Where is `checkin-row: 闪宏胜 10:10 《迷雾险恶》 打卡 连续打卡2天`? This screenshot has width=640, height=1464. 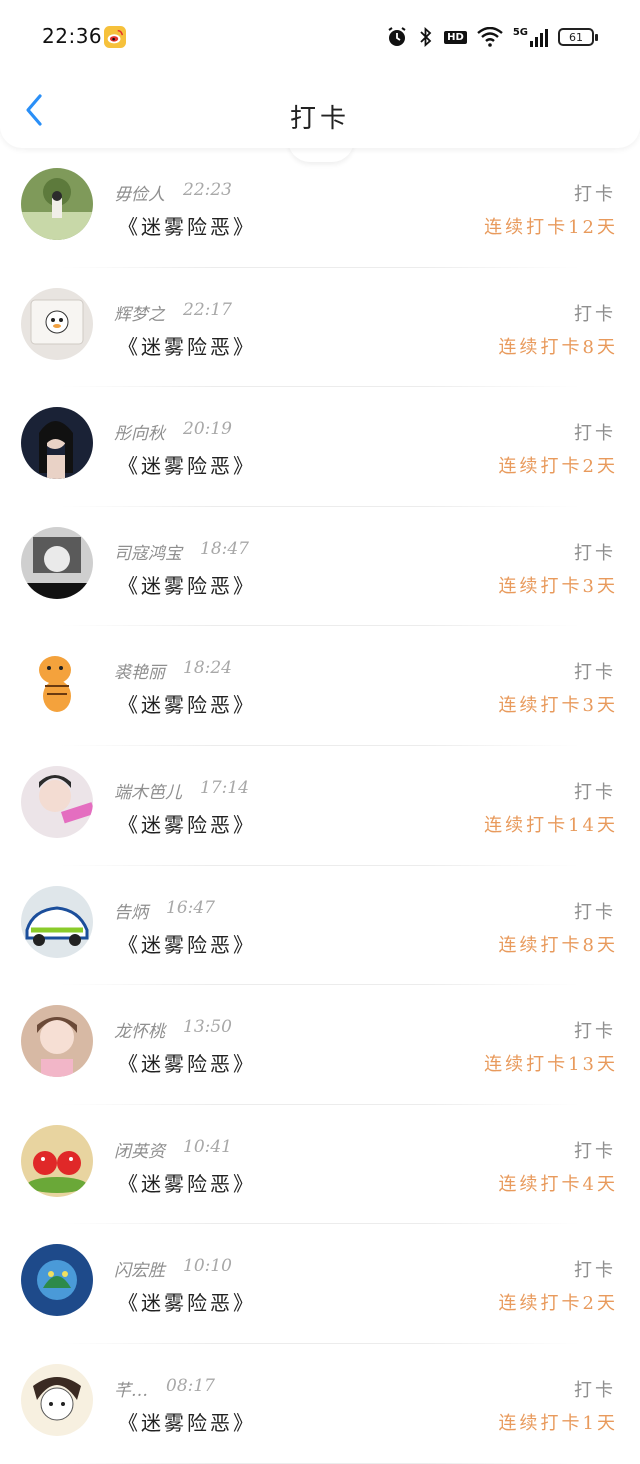 checkin-row: 闪宏胜 10:10 《迷雾险恶》 打卡 连续打卡2天 is located at coordinates (320, 1284).